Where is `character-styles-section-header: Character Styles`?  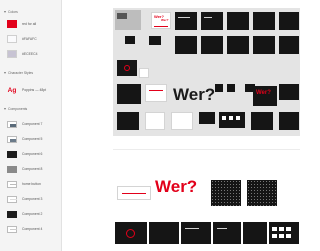
character-styles-section-header: Character Styles is located at coordinates (18, 73).